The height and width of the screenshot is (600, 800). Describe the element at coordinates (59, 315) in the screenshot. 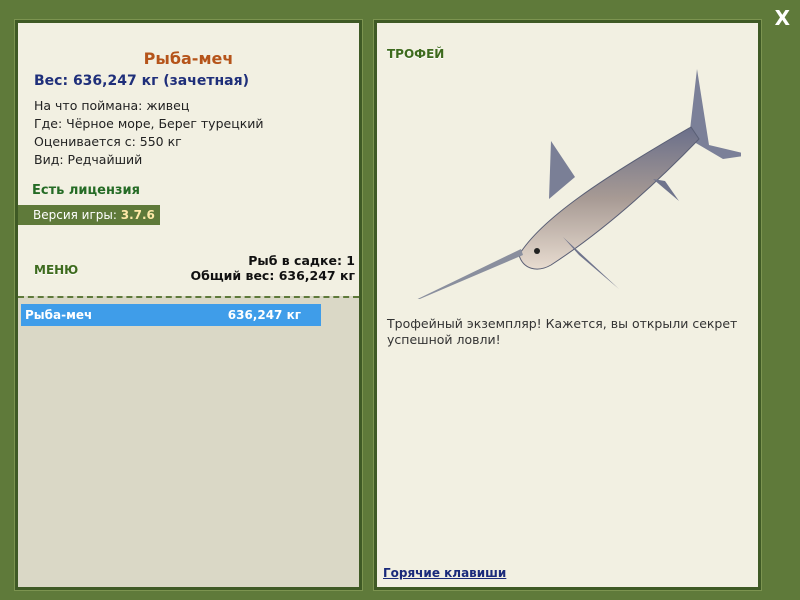

I see `row-fish-name: Рыба-меч` at that location.